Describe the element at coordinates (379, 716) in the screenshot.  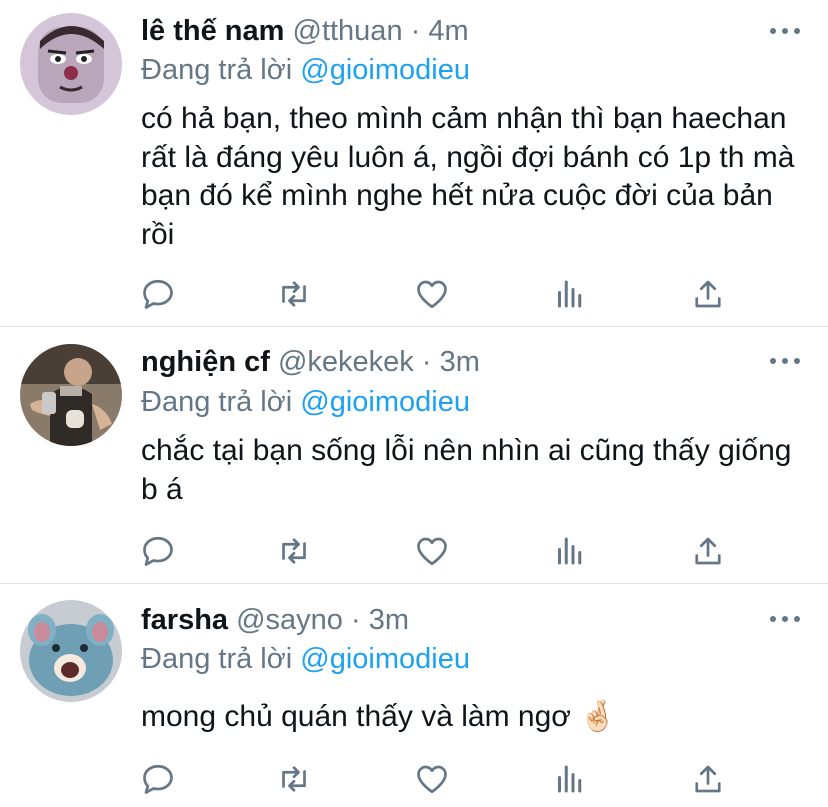
I see `tweet-text: mong chủ quán thấy và làm ngơ 🤞🏻` at that location.